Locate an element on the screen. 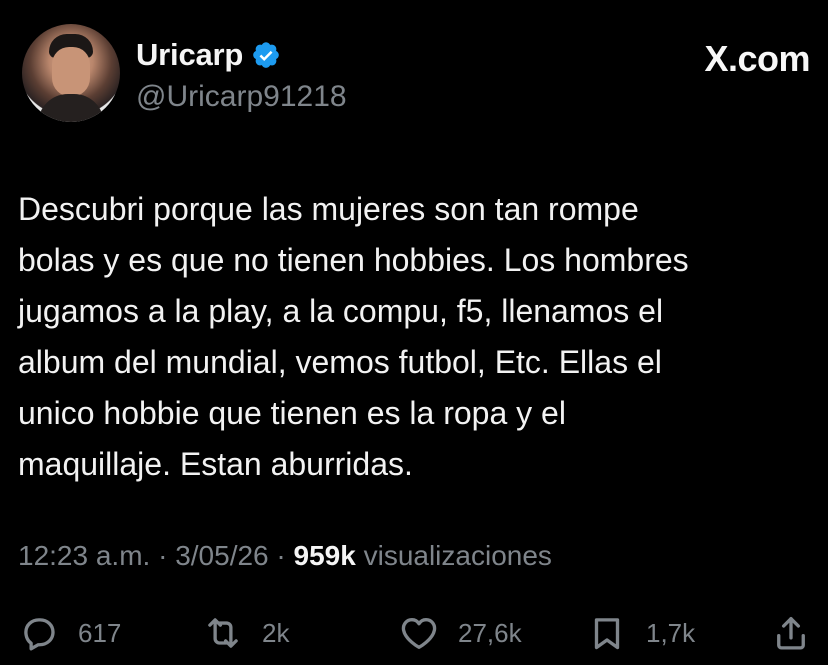  reply-button: 617 is located at coordinates (69, 633).